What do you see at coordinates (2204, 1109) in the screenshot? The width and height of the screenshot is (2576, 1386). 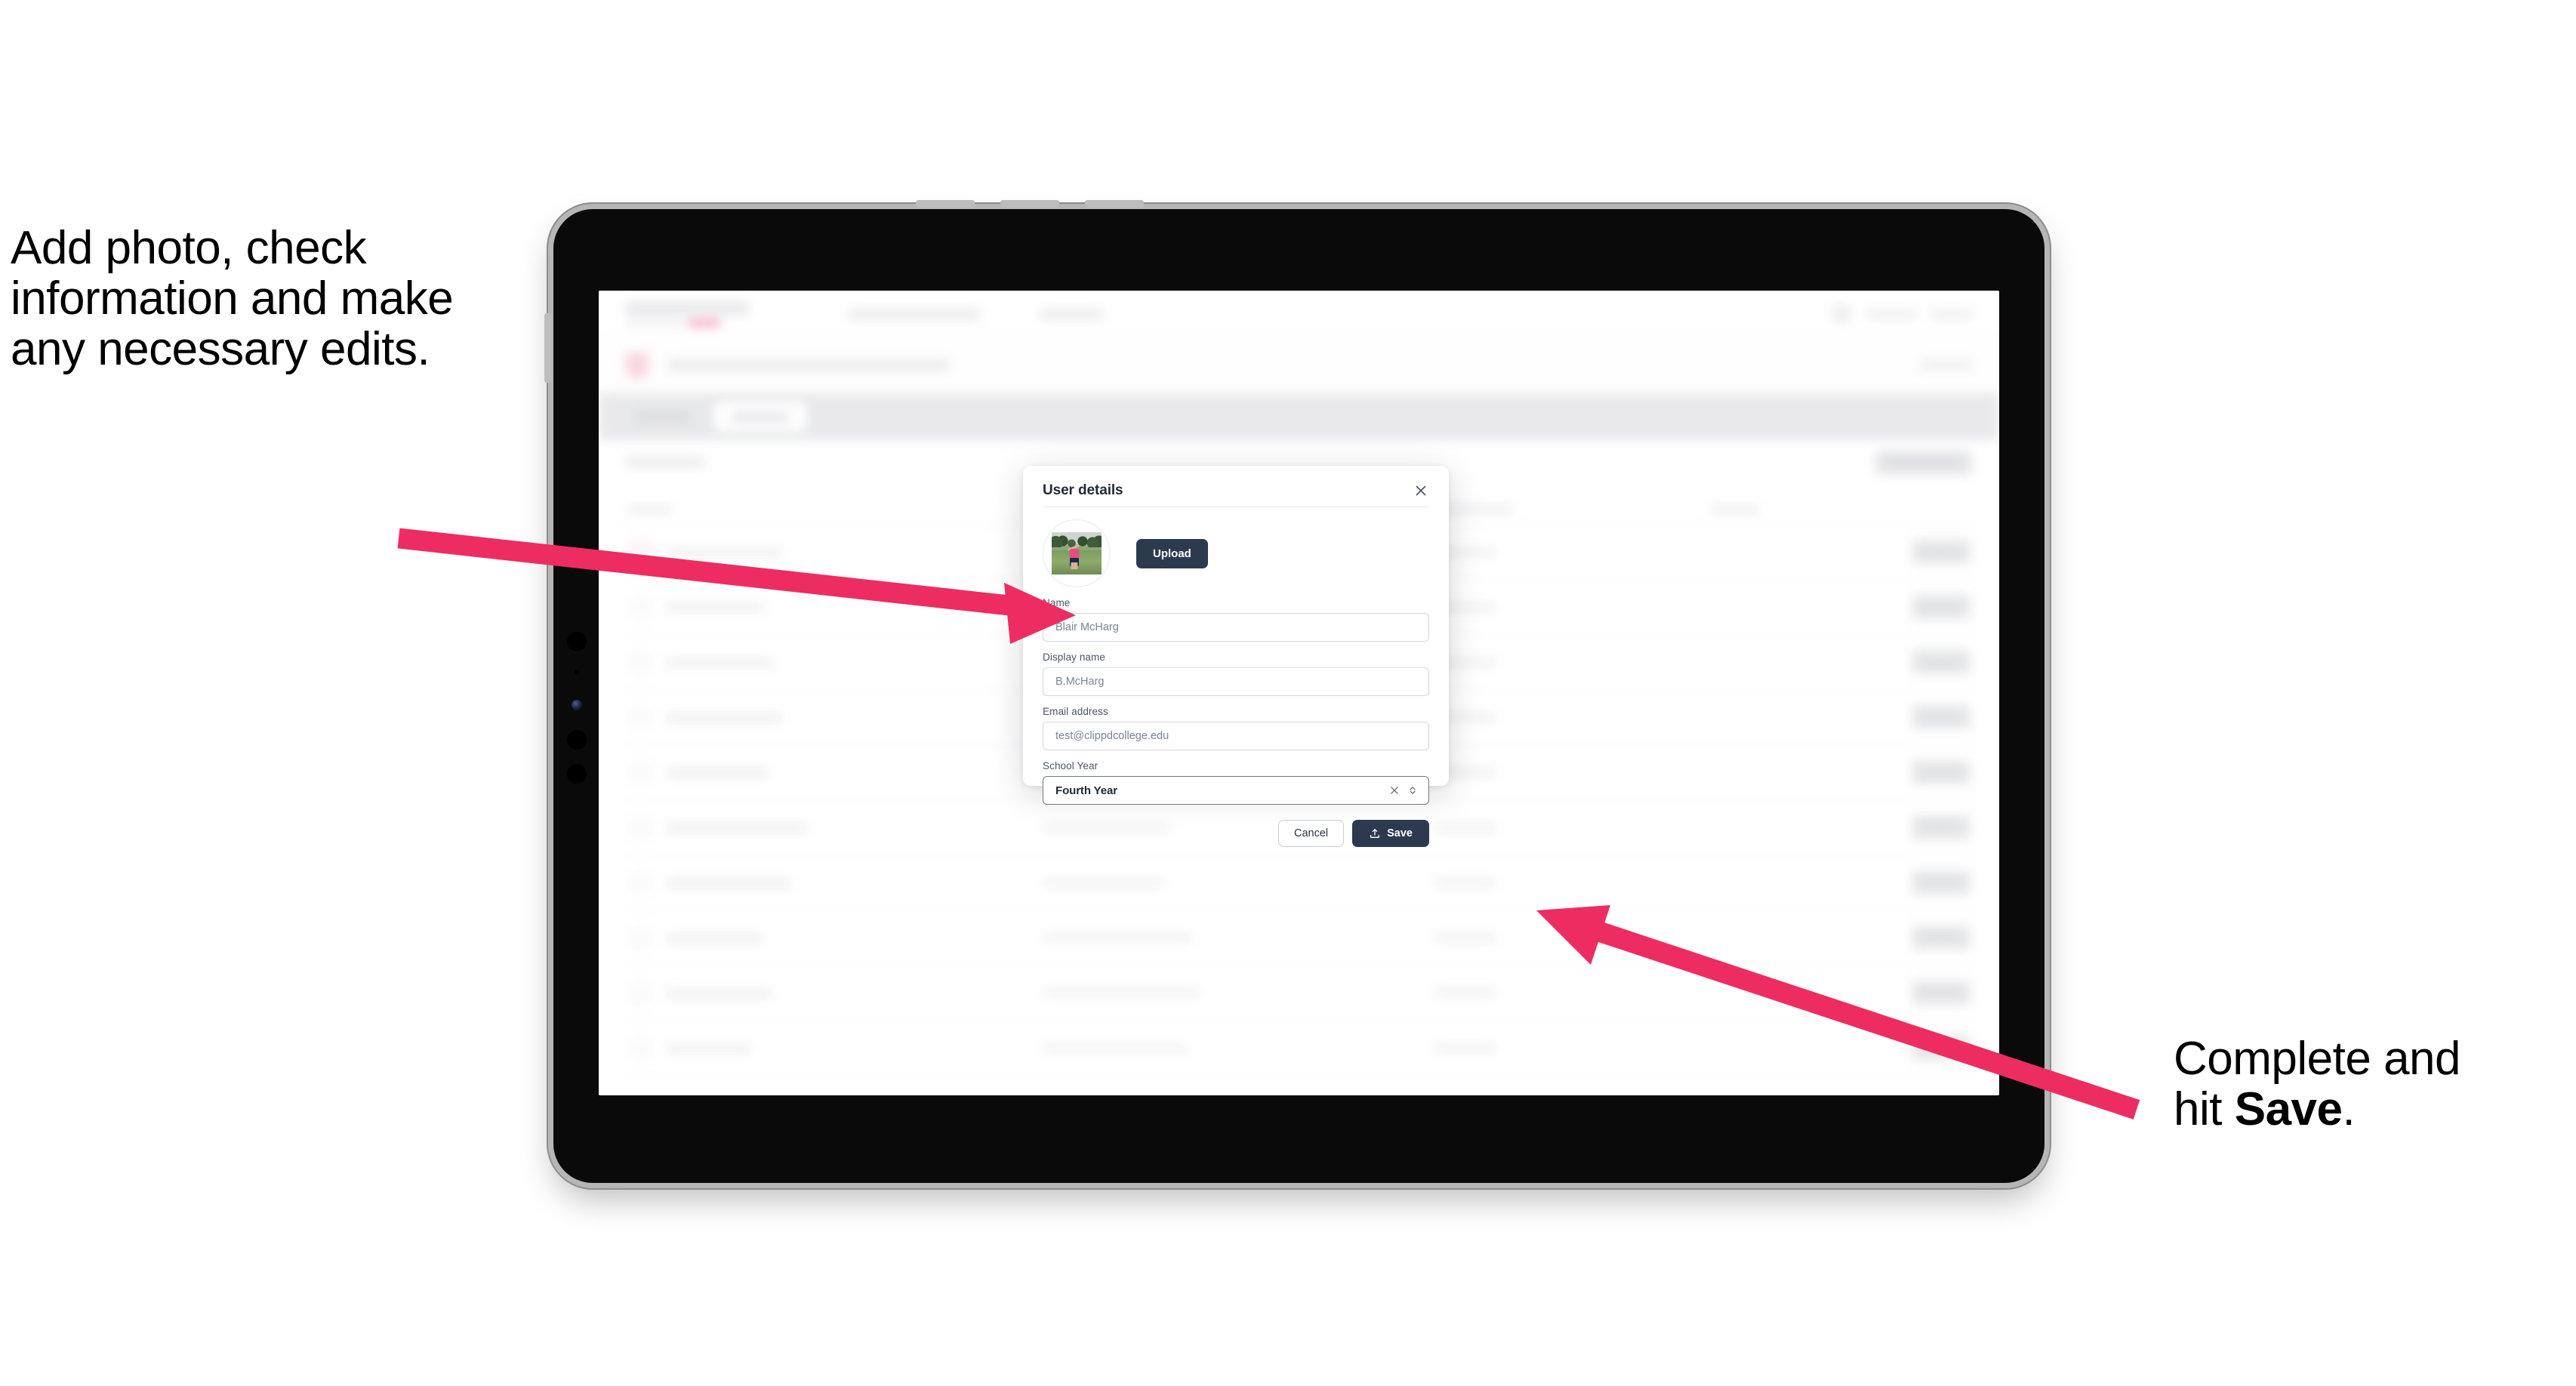 I see `annotation-right-prefix: hit` at bounding box center [2204, 1109].